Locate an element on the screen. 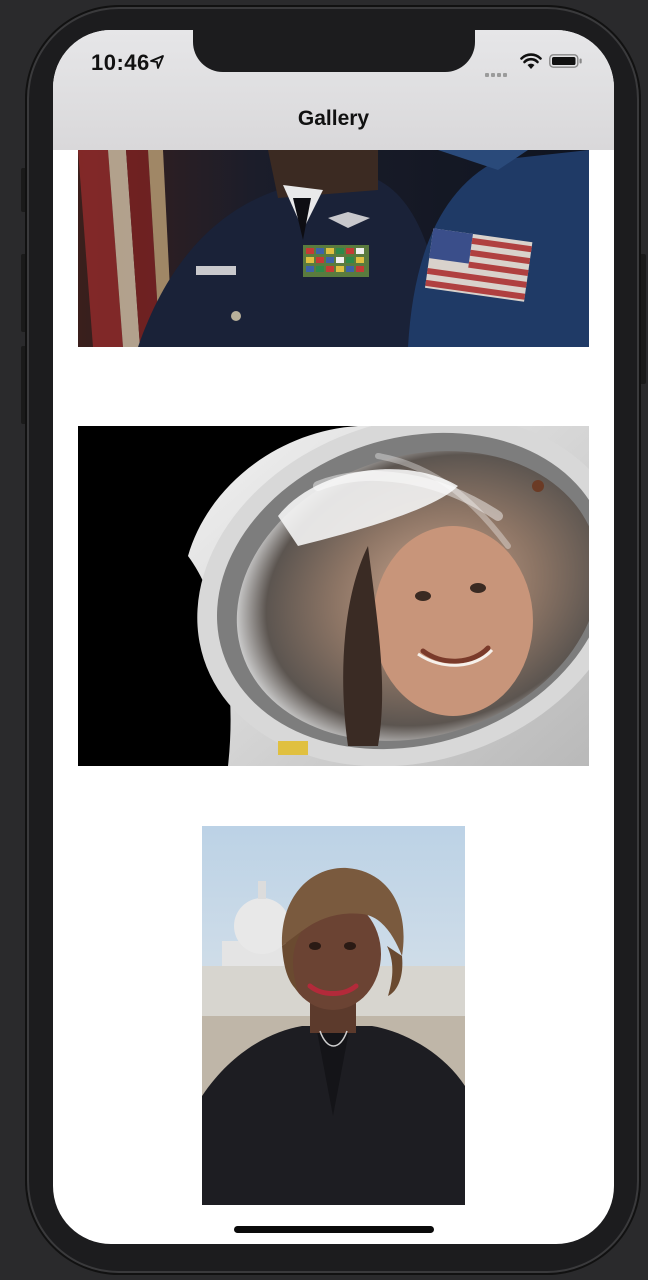 This screenshot has width=648, height=1280. side-button is located at coordinates (642, 319).